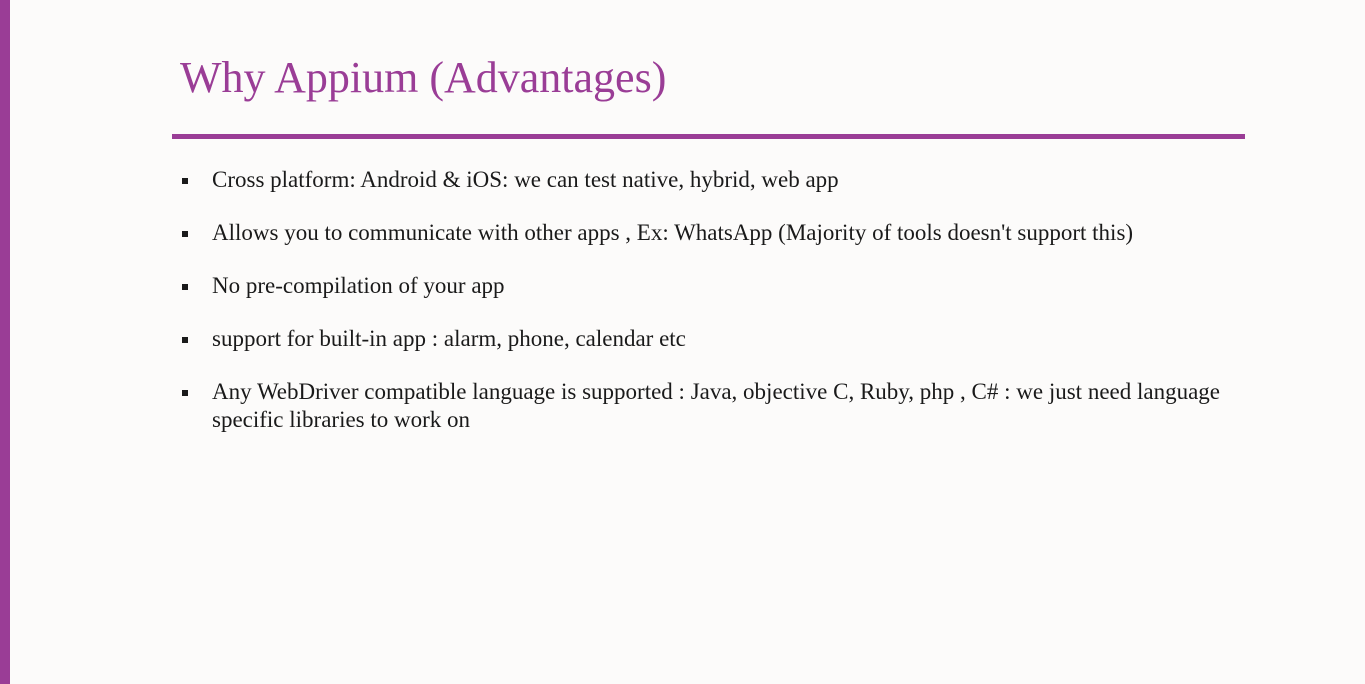 This screenshot has height=684, width=1365. I want to click on bullet-text: No pre-compilation of your app, so click(358, 285).